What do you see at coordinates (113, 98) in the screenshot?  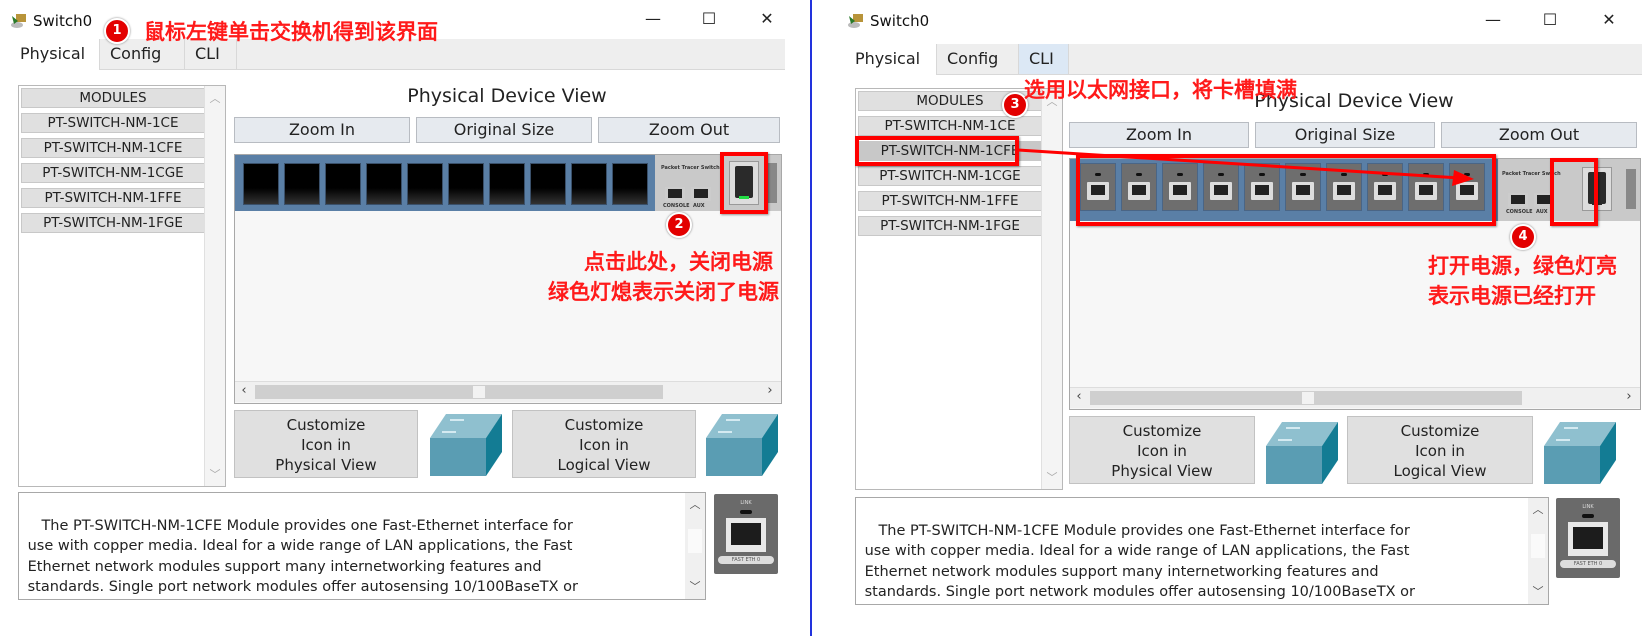 I see `modules-header: MODULES` at bounding box center [113, 98].